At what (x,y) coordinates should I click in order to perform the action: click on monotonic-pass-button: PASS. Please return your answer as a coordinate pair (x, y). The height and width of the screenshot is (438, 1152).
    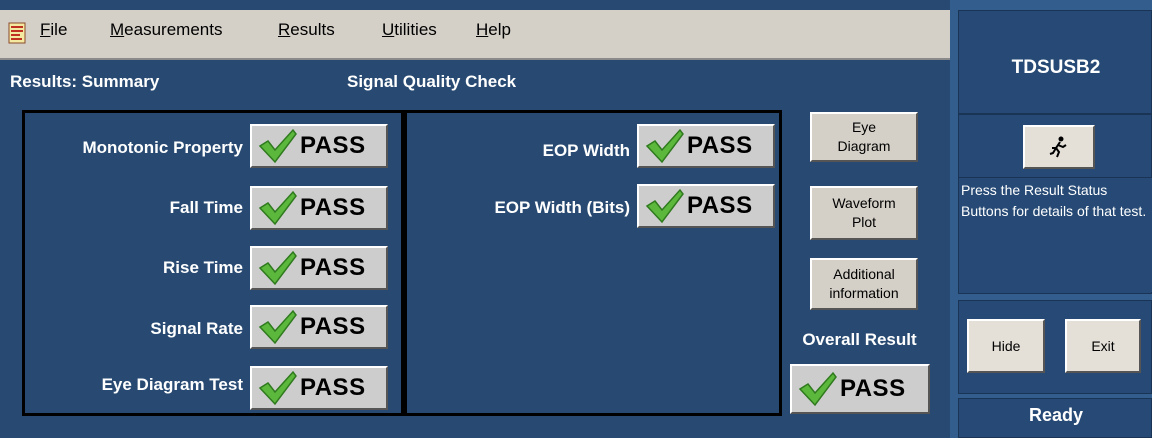
    Looking at the image, I should click on (319, 146).